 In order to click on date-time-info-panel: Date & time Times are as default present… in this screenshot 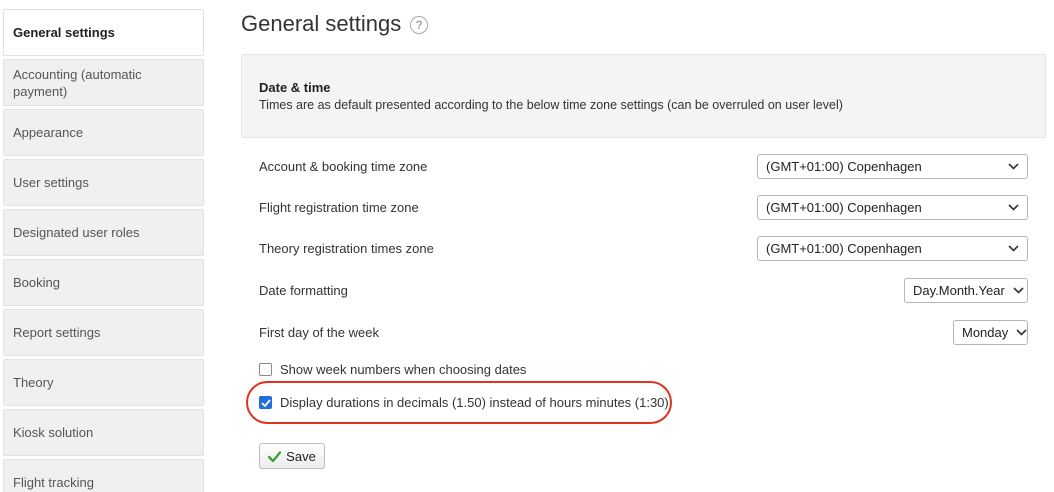, I will do `click(643, 96)`.